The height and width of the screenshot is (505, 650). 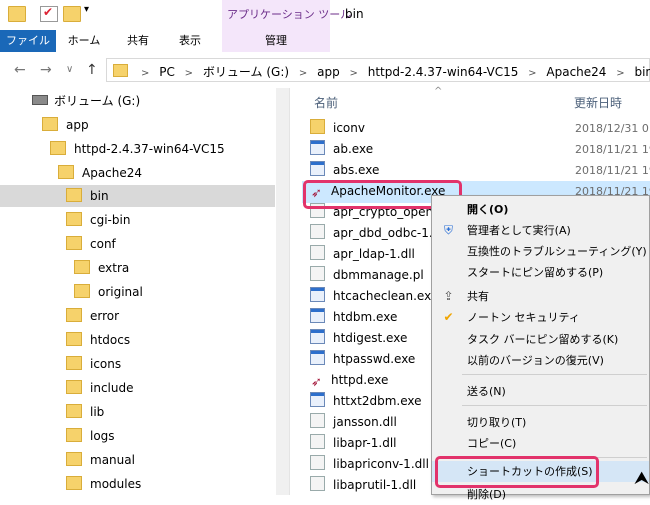 I want to click on file-row: libaprutil-1.dll, so click(x=363, y=485).